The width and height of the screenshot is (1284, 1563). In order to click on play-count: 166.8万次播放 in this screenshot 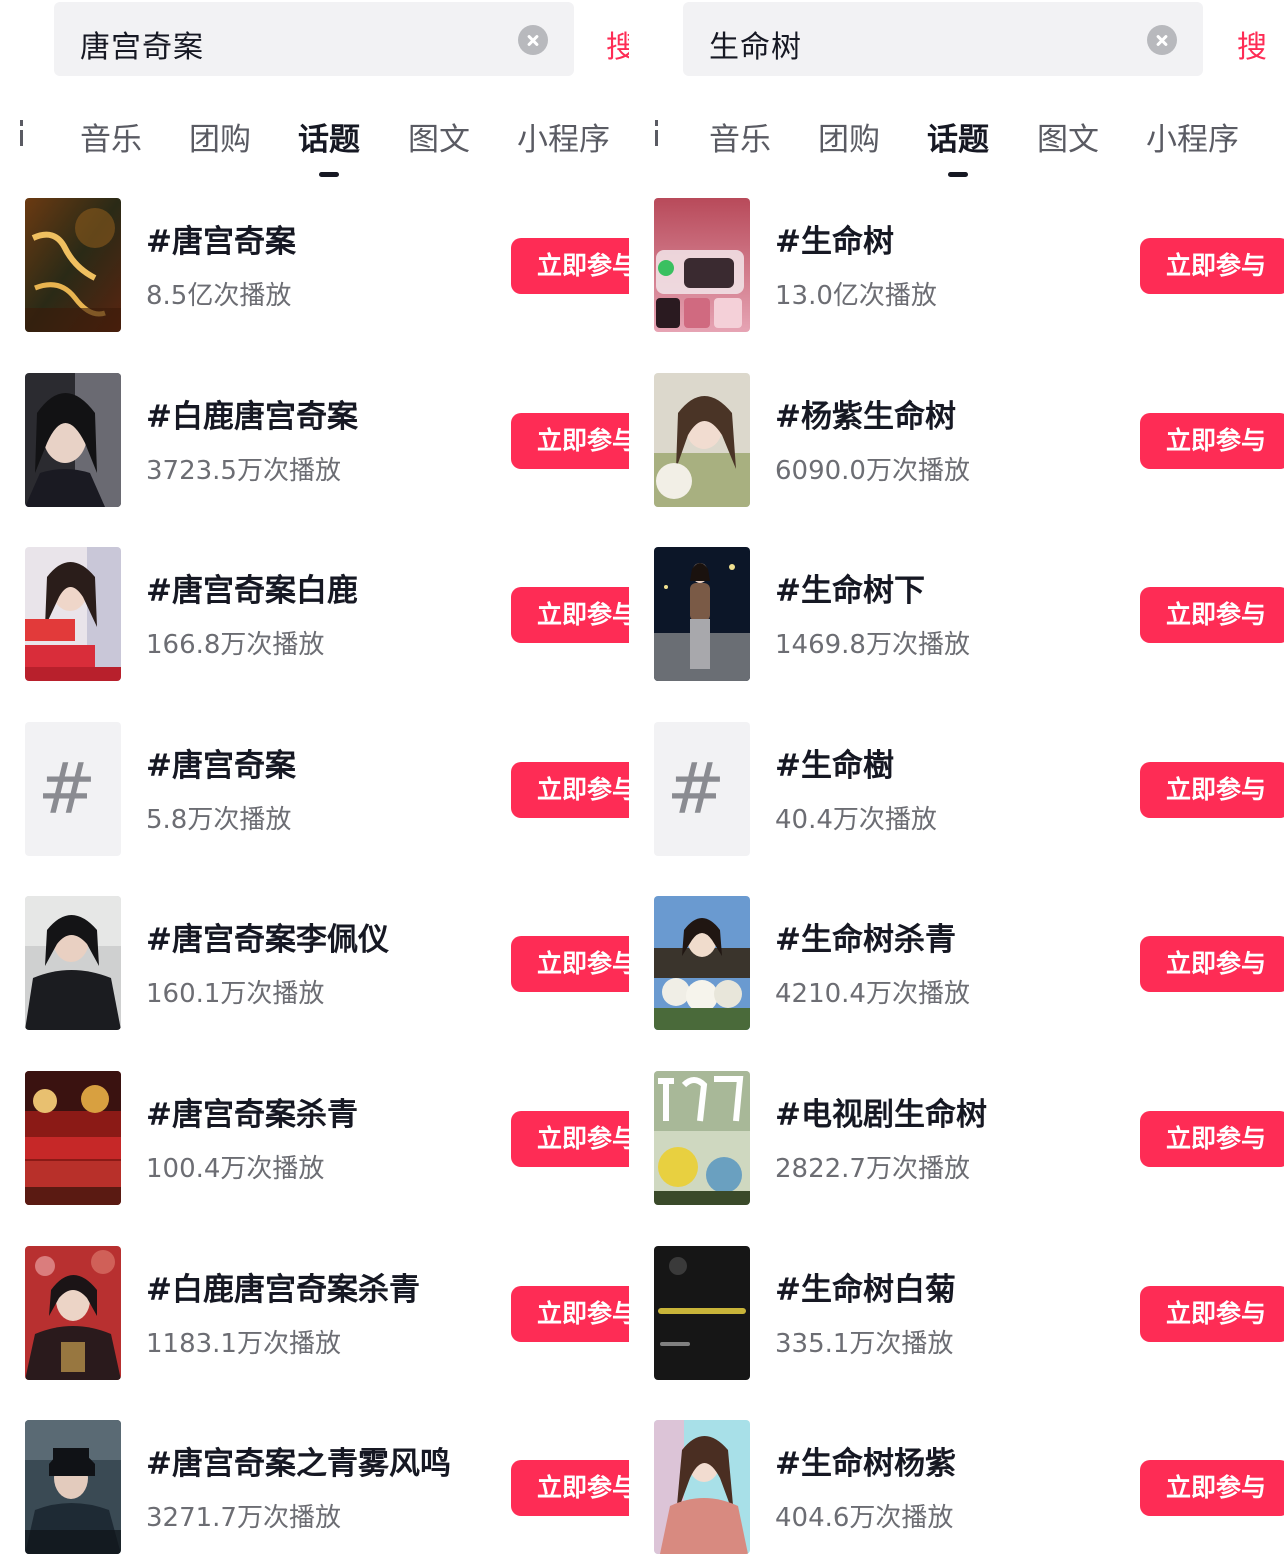, I will do `click(235, 645)`.